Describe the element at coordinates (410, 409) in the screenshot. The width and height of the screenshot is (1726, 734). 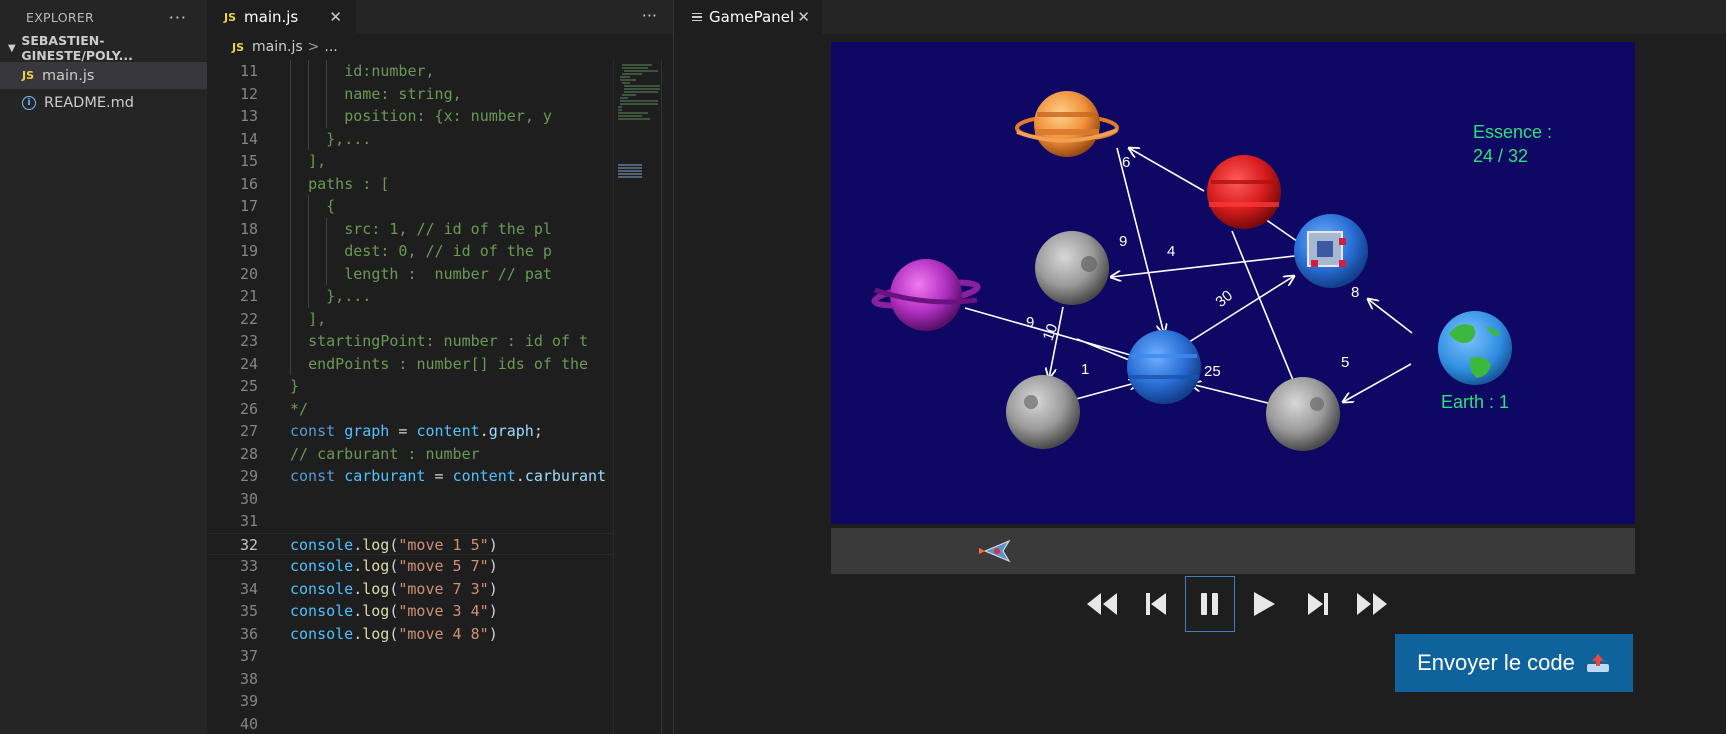
I see `code-line: 26 */` at that location.